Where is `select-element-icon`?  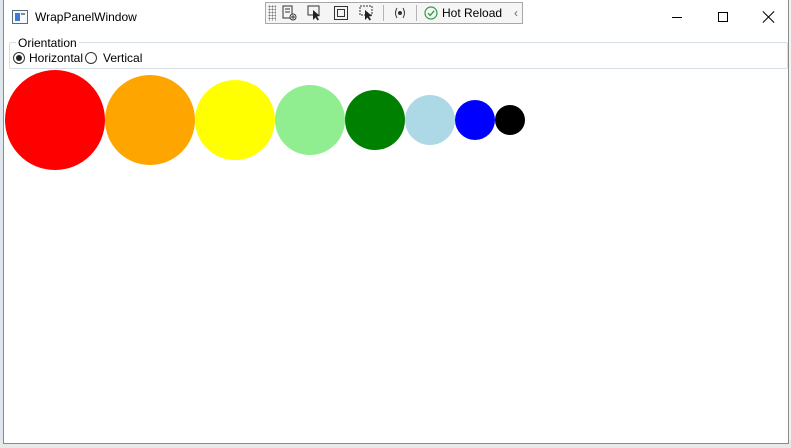
select-element-icon is located at coordinates (313, 13).